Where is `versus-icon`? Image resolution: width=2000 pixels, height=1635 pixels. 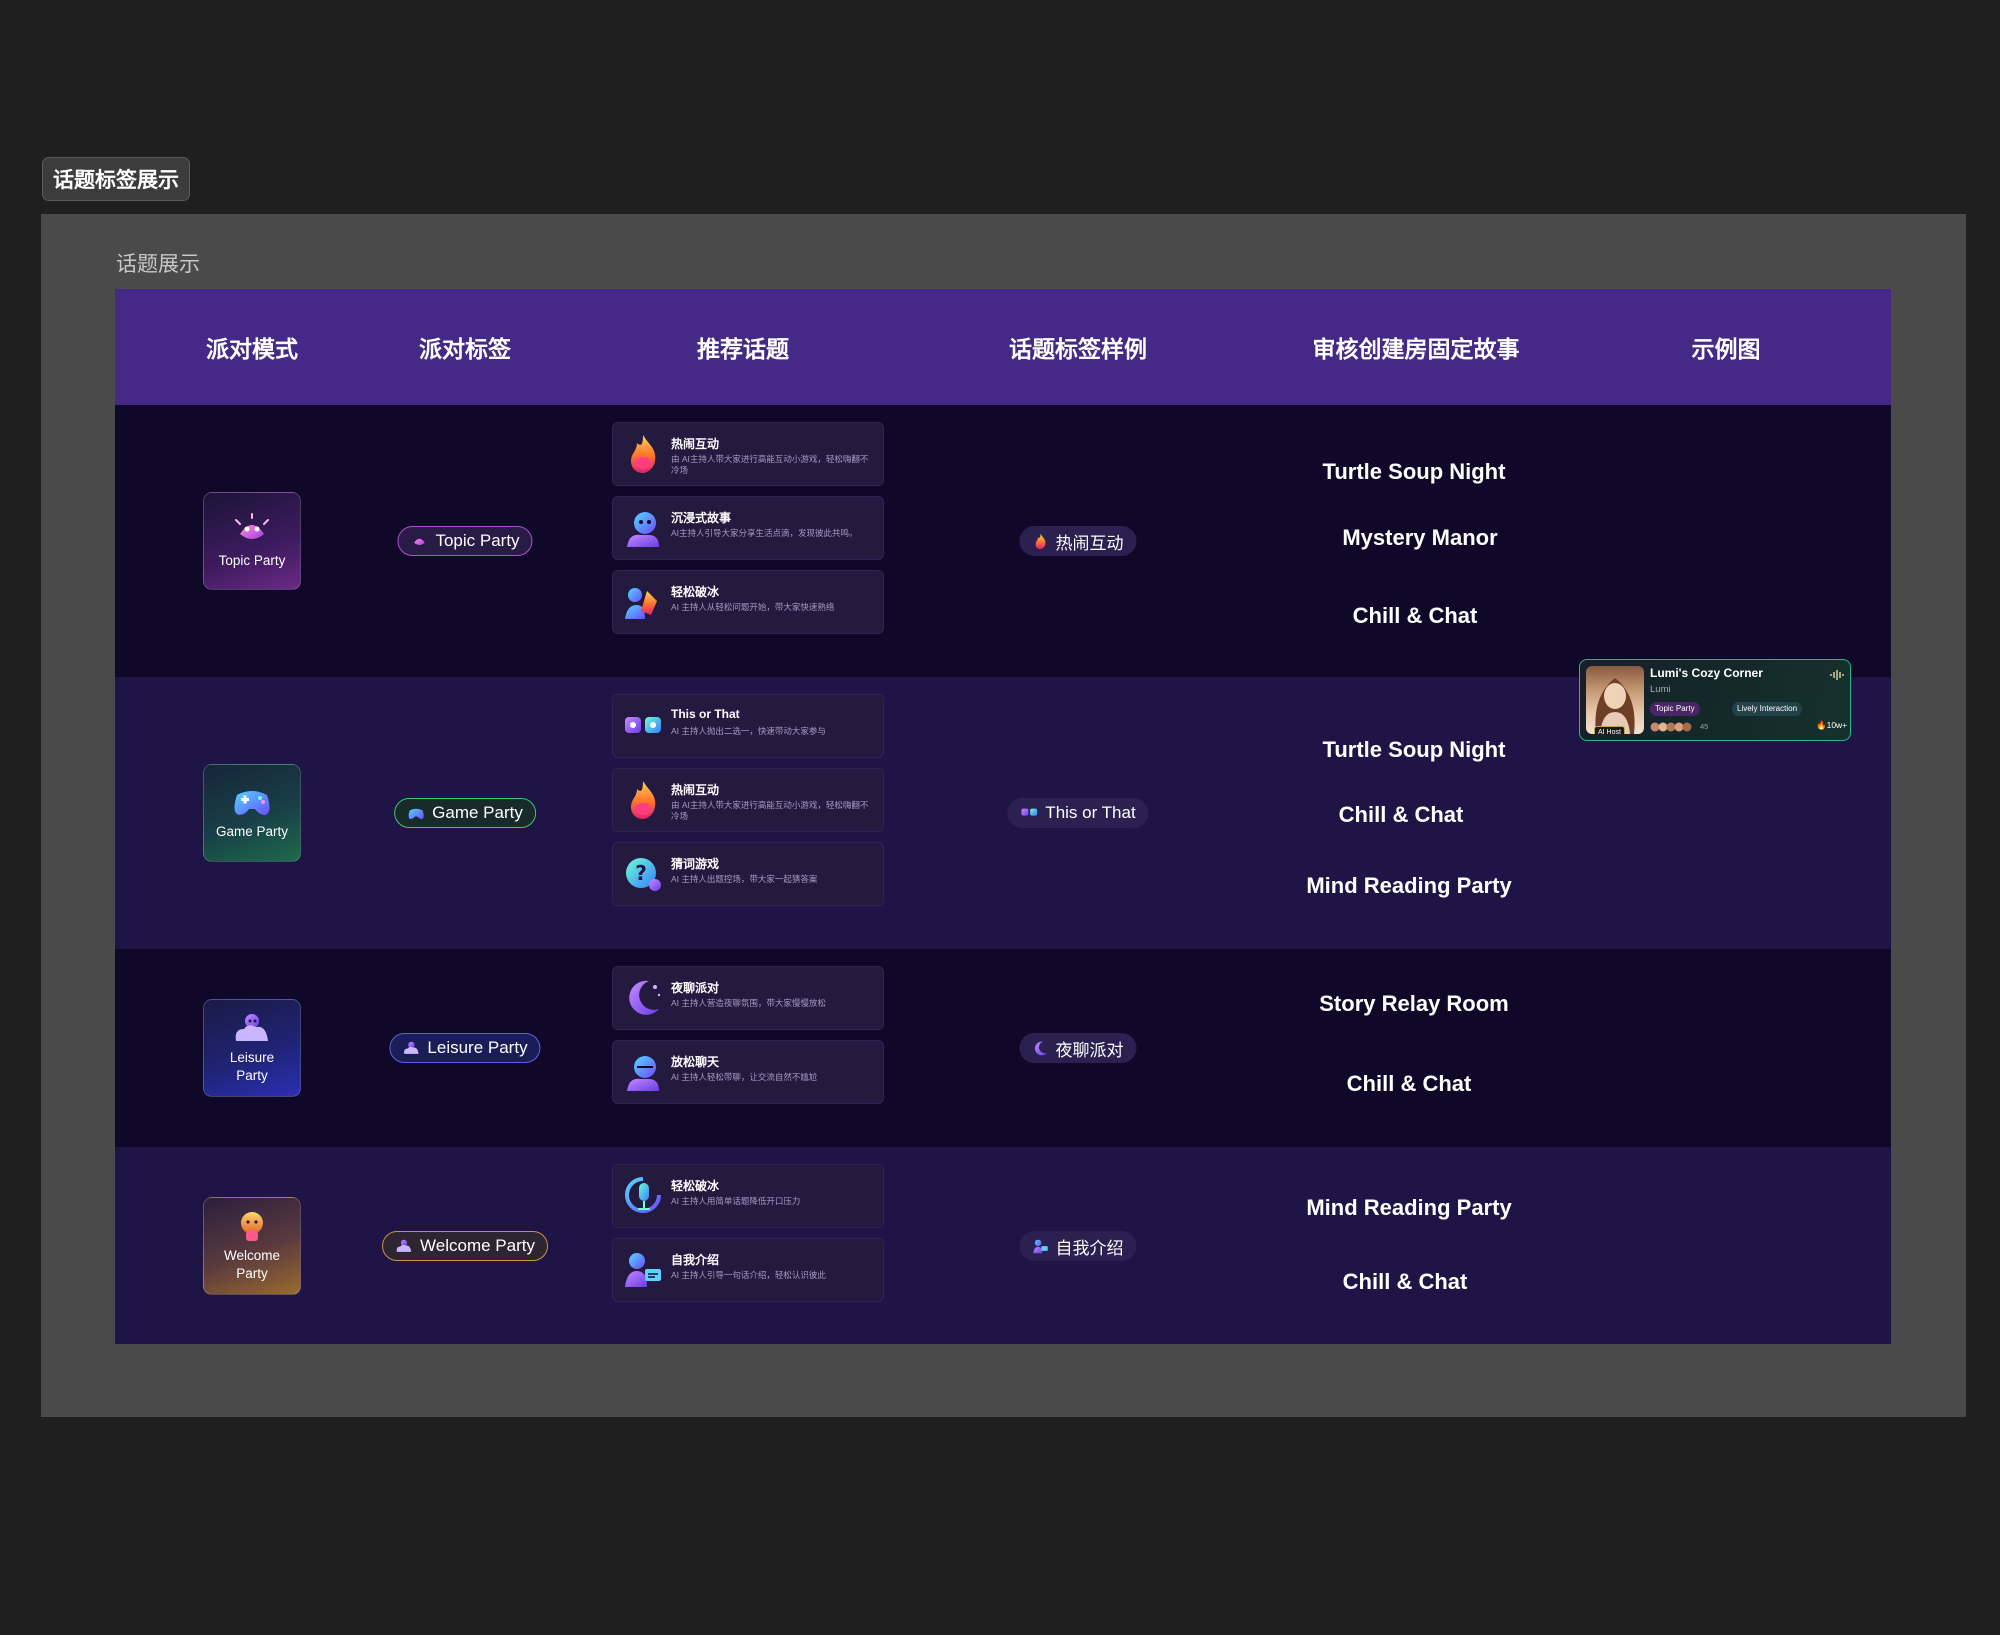 versus-icon is located at coordinates (643, 725).